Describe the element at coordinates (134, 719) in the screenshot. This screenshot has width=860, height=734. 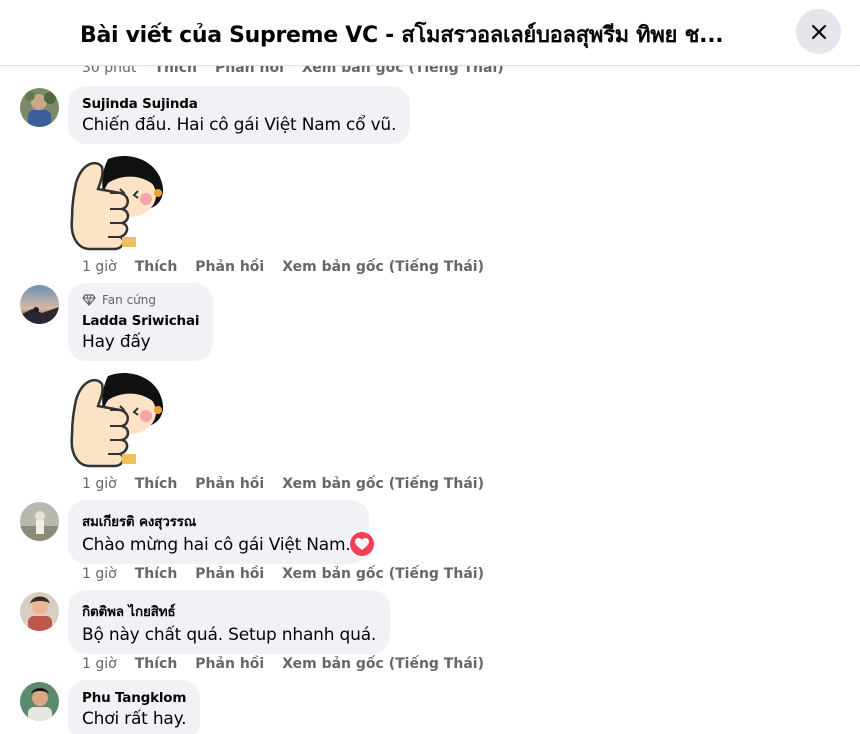
I see `comment-text: Chơi rất hay.` at that location.